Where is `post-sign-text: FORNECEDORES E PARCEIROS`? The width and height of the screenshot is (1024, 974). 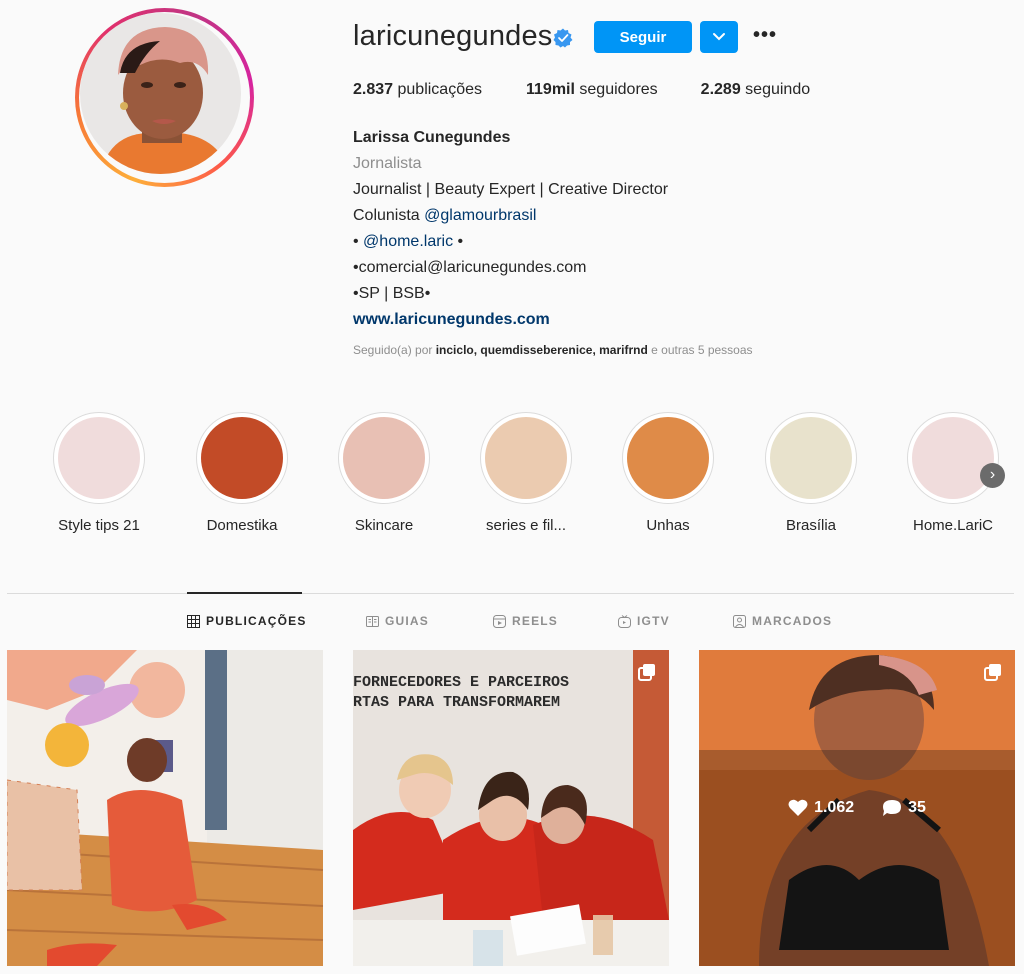
post-sign-text: FORNECEDORES E PARCEIROS is located at coordinates (461, 682).